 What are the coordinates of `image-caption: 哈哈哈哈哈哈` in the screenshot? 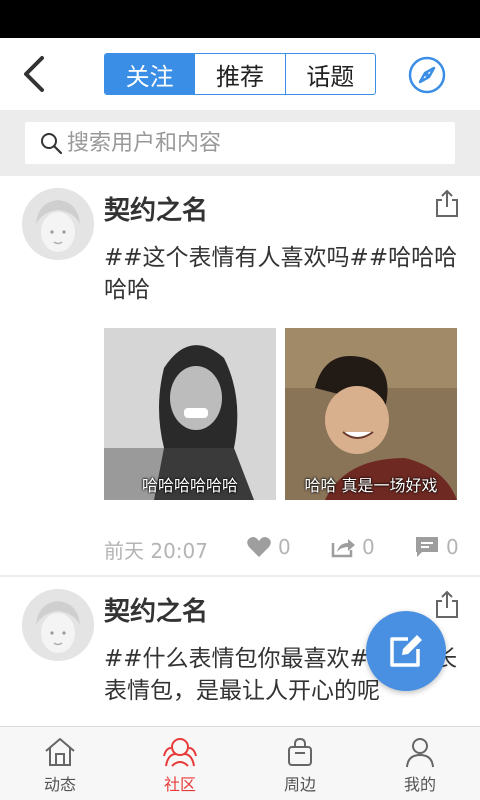 It's located at (189, 485).